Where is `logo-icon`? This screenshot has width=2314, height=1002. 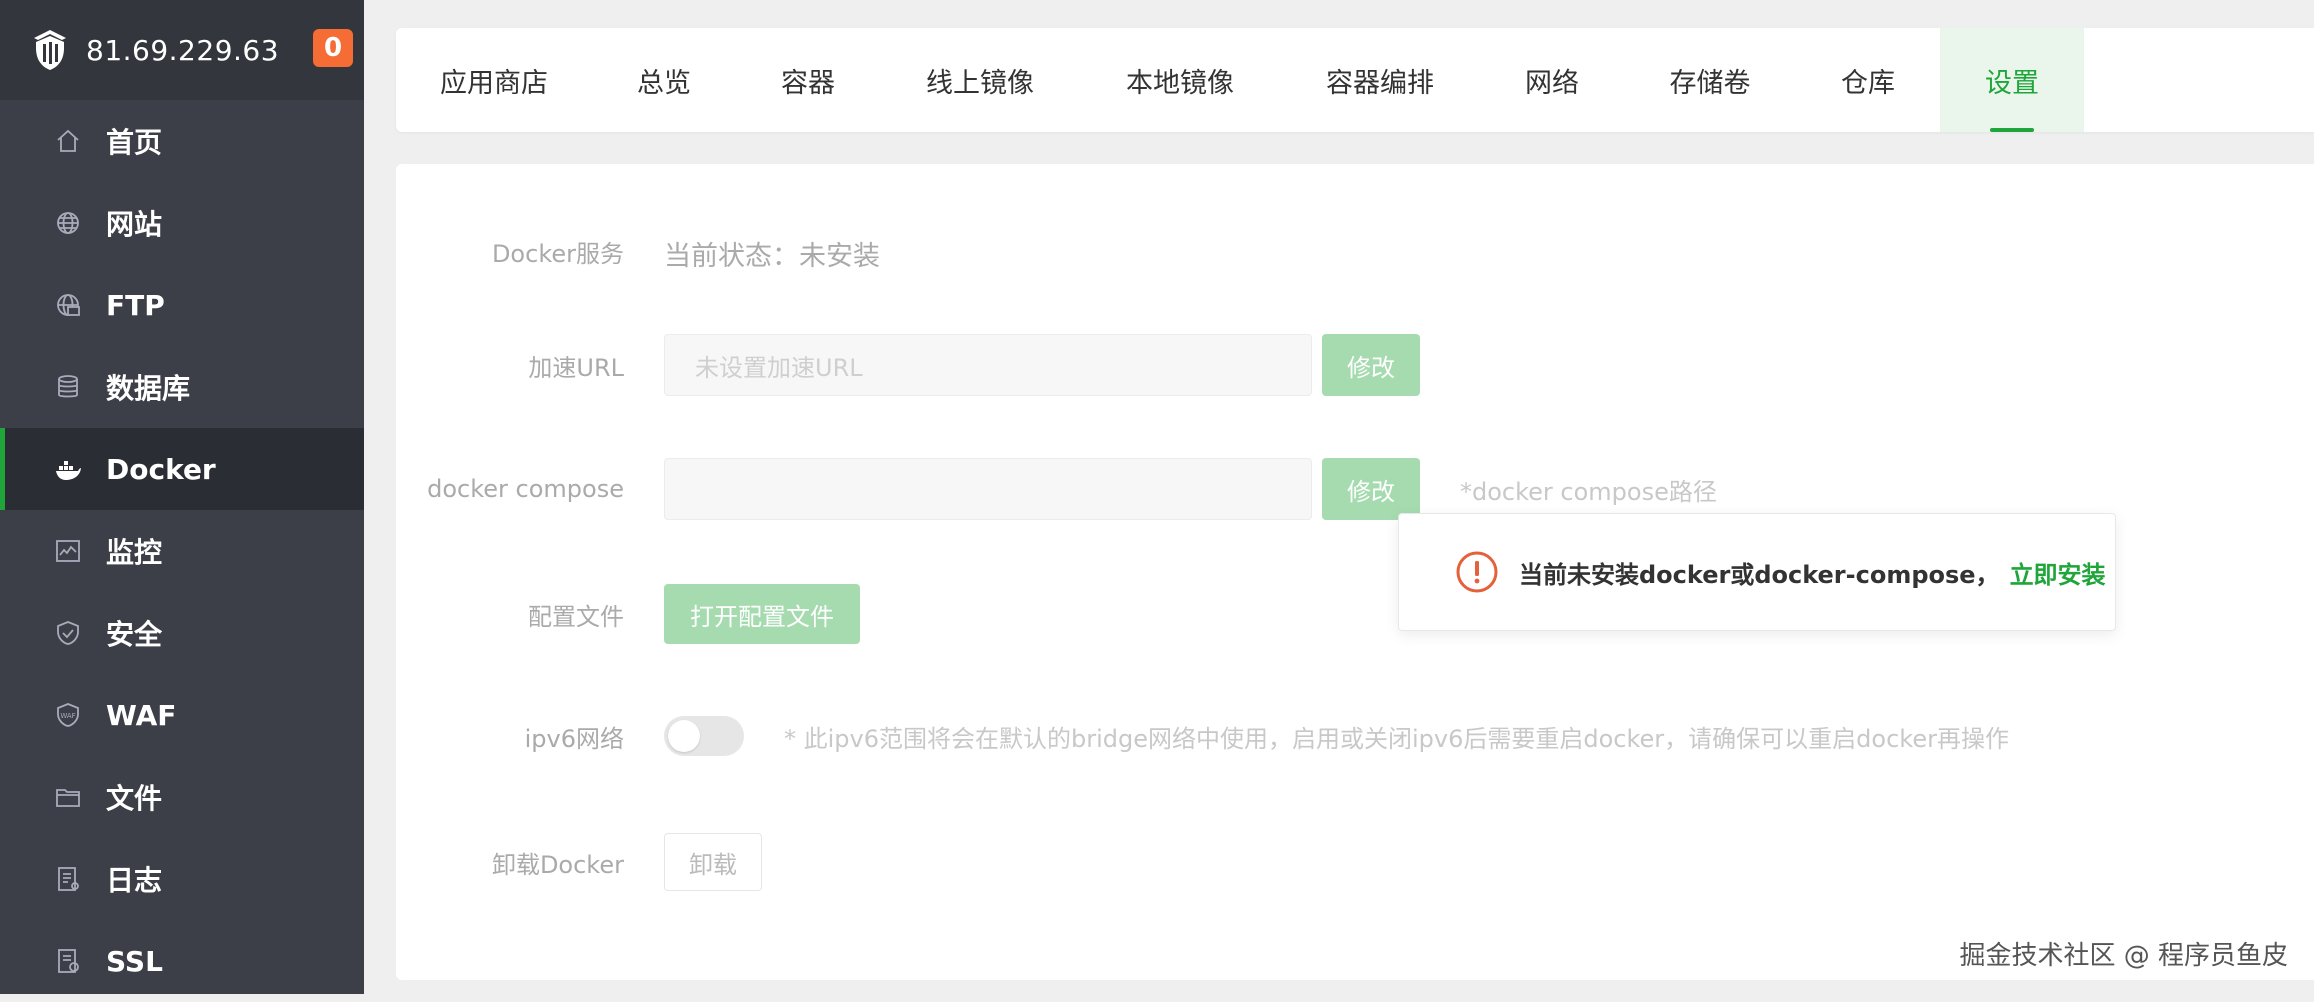 logo-icon is located at coordinates (50, 50).